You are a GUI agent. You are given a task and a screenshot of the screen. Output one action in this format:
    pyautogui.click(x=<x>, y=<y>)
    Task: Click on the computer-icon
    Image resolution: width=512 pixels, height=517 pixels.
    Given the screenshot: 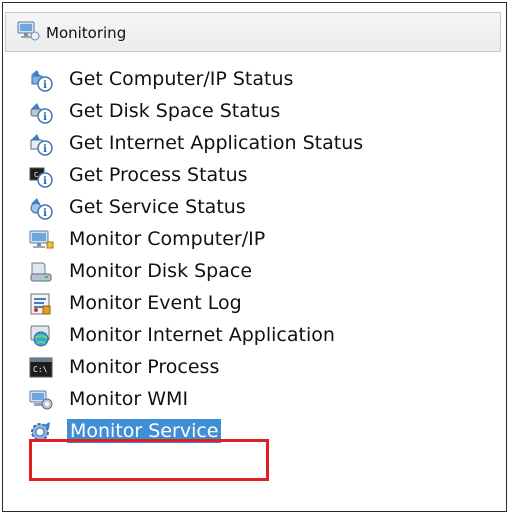 What is the action you would take?
    pyautogui.click(x=41, y=240)
    